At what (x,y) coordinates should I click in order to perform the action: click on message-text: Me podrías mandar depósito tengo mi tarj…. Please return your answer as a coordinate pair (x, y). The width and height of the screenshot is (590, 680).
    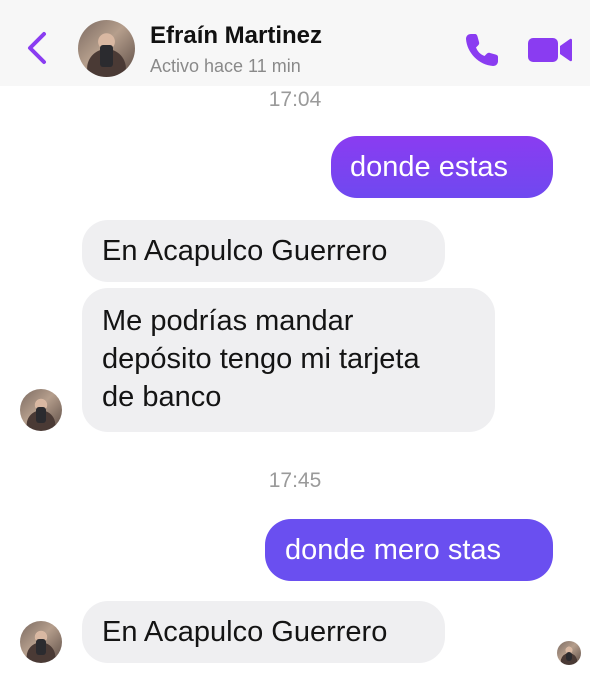
    Looking at the image, I should click on (261, 359).